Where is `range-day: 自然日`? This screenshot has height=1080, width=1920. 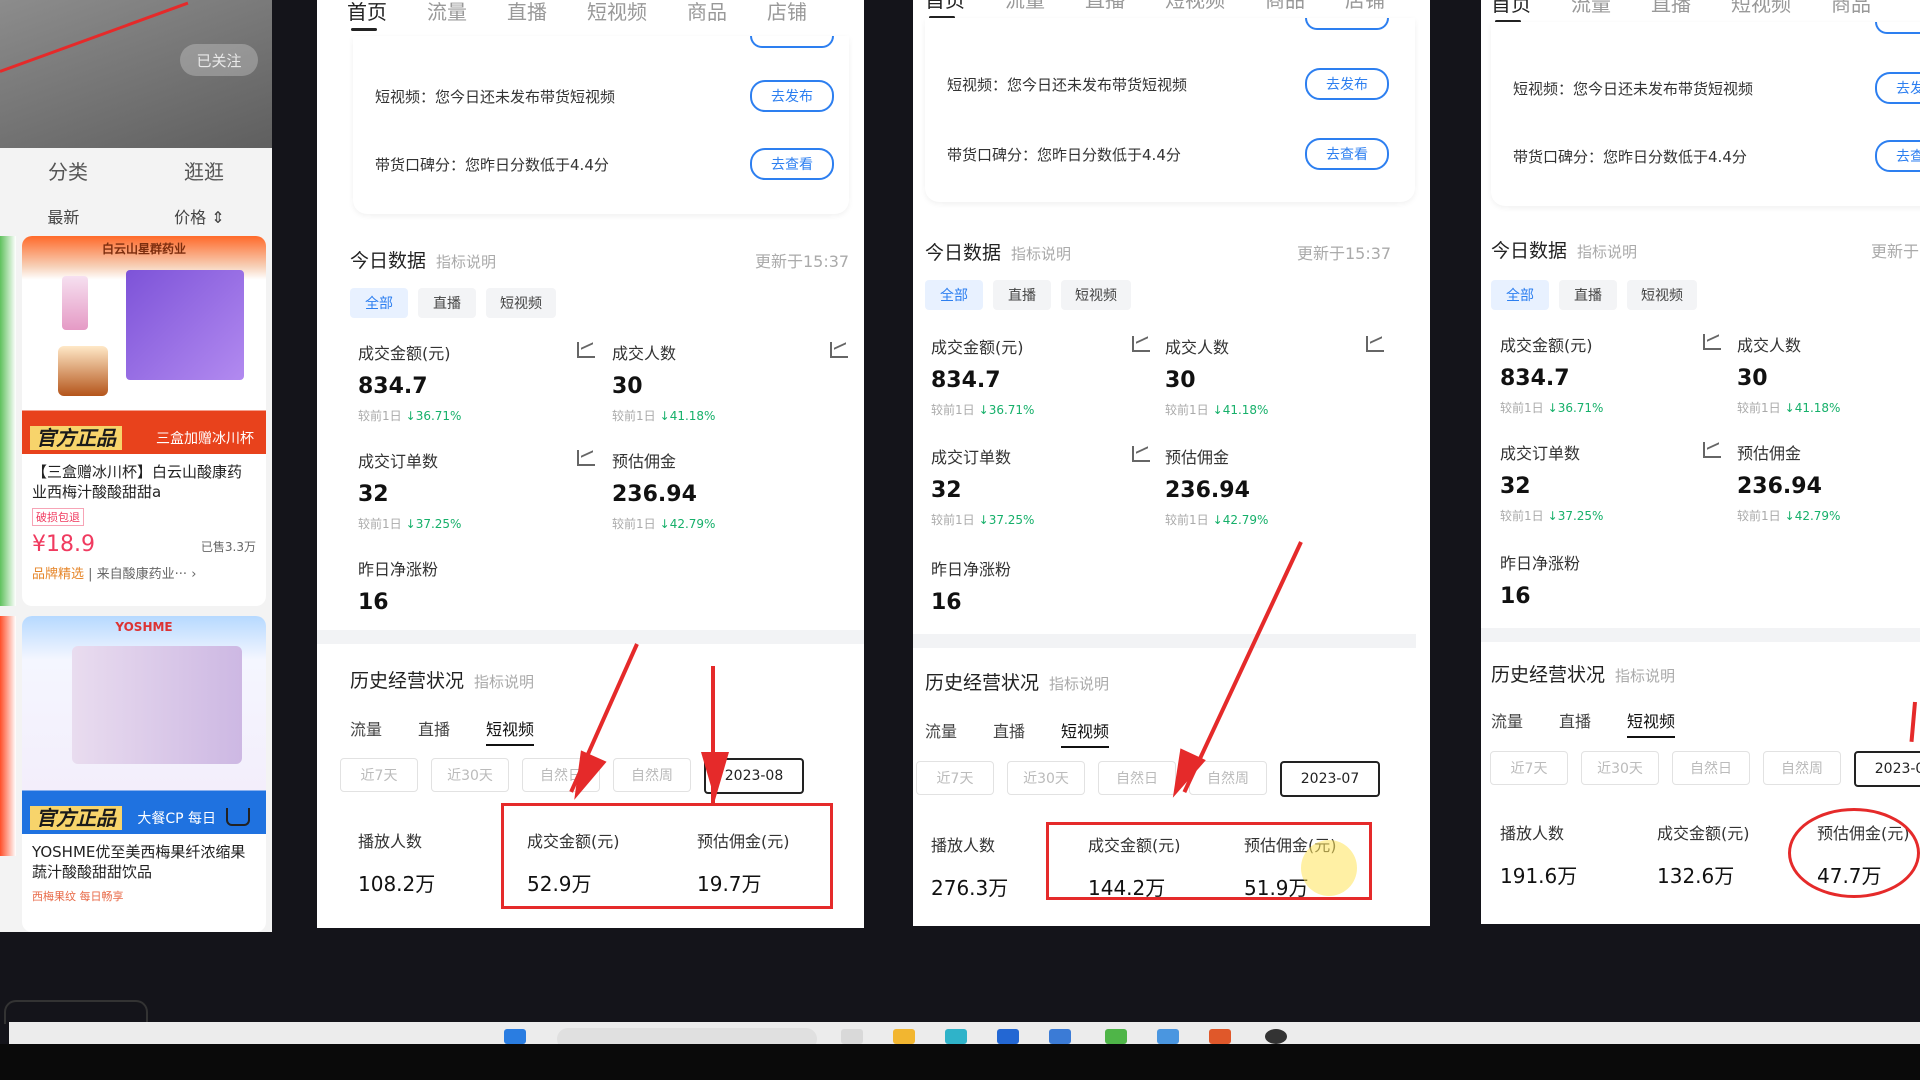 range-day: 自然日 is located at coordinates (1711, 768).